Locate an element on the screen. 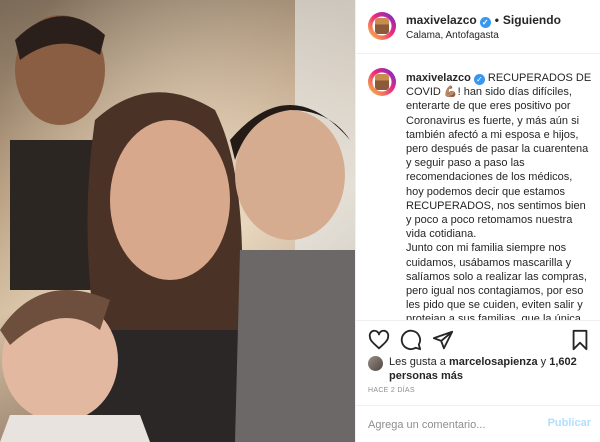 This screenshot has width=600, height=442. post-location: Calama, Antofagasta is located at coordinates (452, 35).